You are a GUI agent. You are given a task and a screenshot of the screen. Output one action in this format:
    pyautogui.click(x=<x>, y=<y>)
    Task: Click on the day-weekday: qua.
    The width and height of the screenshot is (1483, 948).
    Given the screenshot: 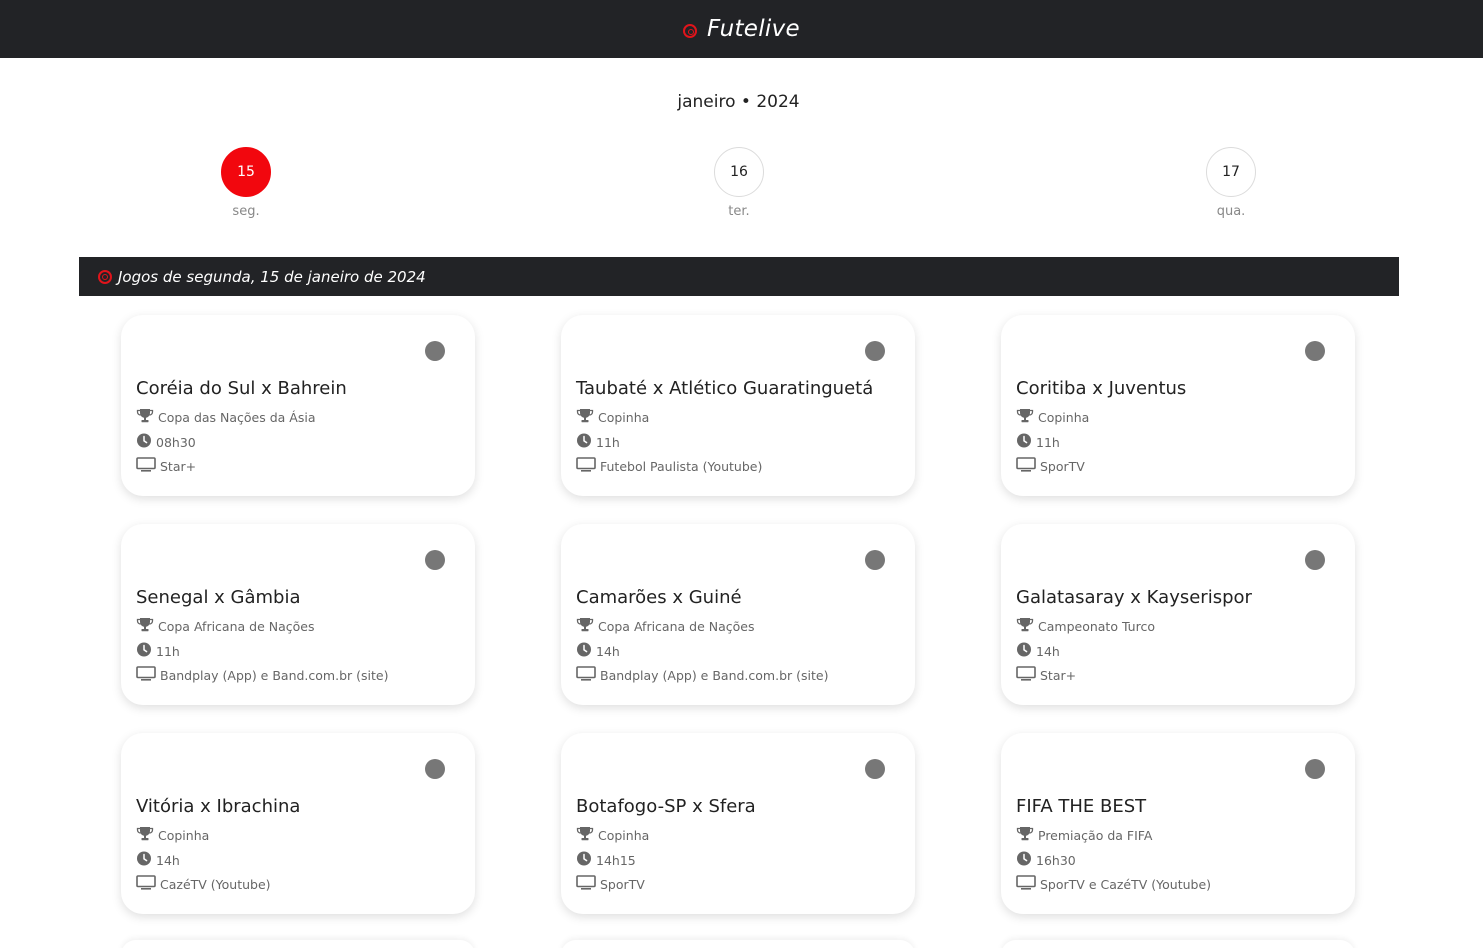 What is the action you would take?
    pyautogui.click(x=1231, y=211)
    